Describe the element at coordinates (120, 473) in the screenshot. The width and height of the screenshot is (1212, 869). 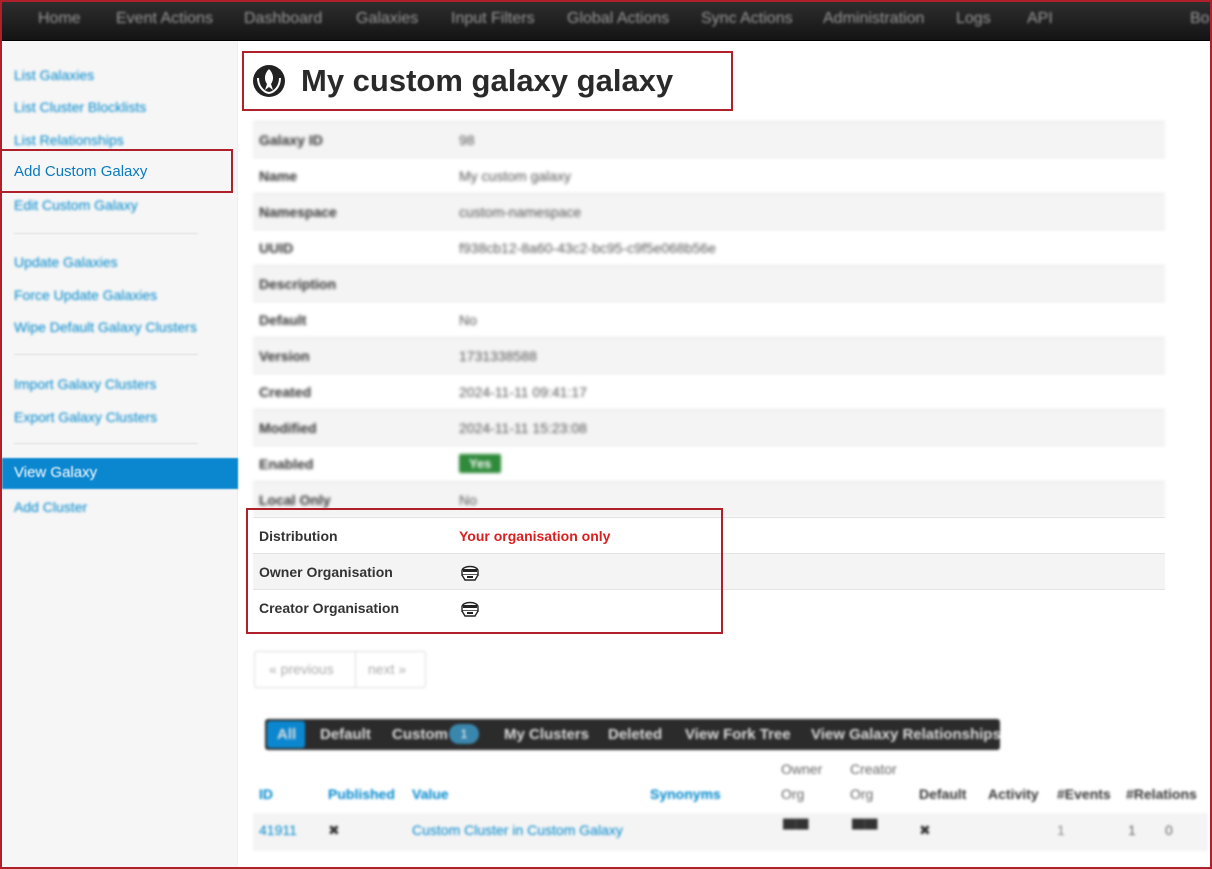
I see `sidebar-item-view-galaxy: View Galaxy` at that location.